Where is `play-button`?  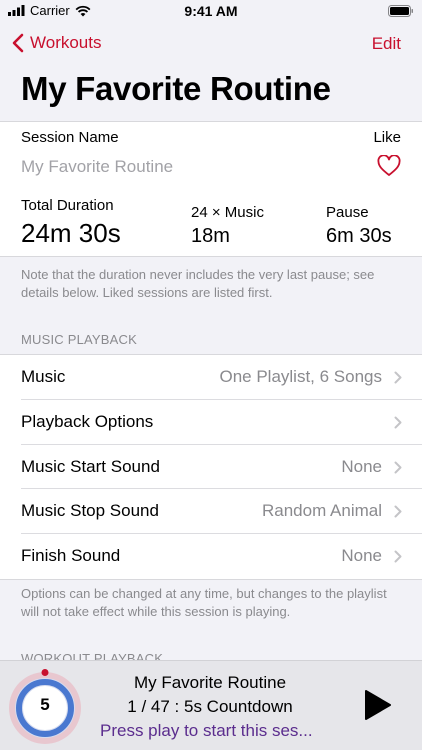 play-button is located at coordinates (378, 707).